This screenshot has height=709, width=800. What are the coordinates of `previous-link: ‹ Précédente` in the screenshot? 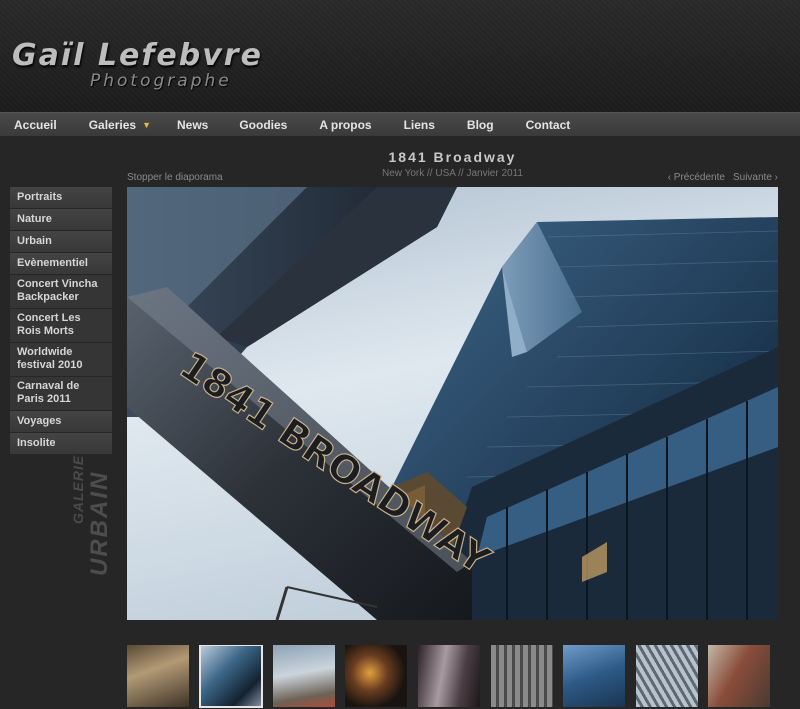 It's located at (696, 177).